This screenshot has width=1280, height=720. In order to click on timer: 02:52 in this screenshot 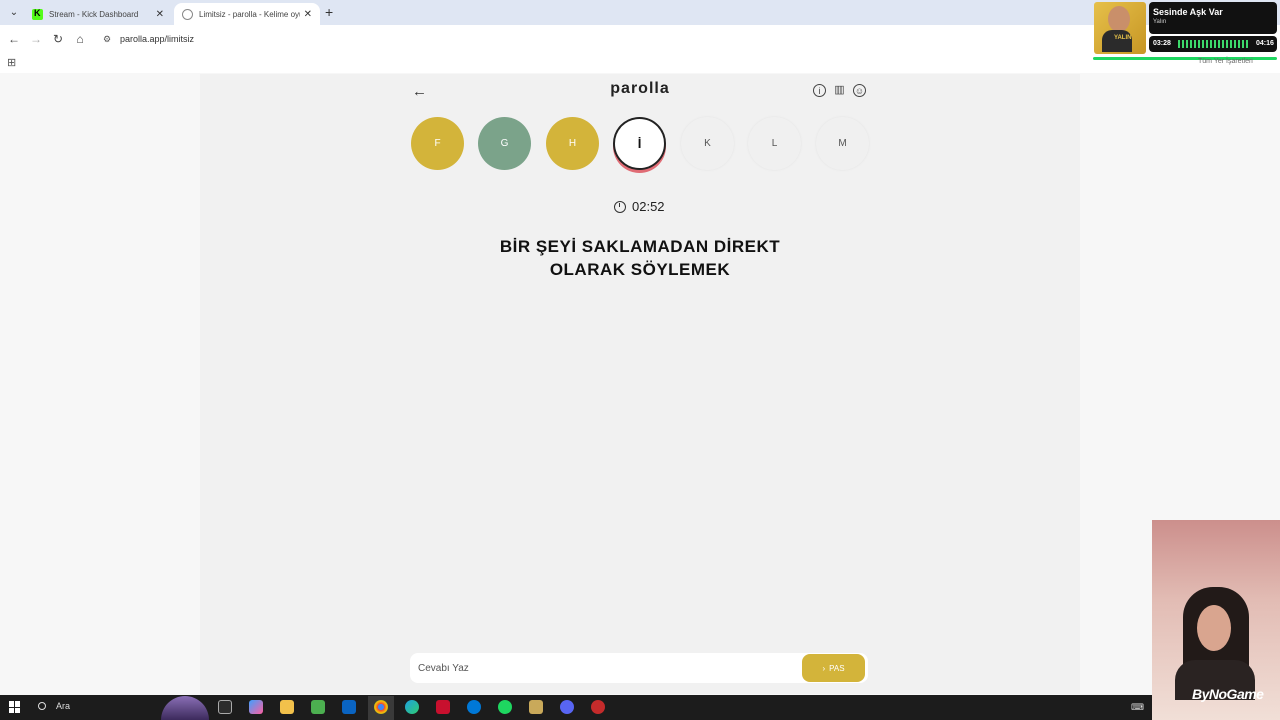, I will do `click(639, 206)`.